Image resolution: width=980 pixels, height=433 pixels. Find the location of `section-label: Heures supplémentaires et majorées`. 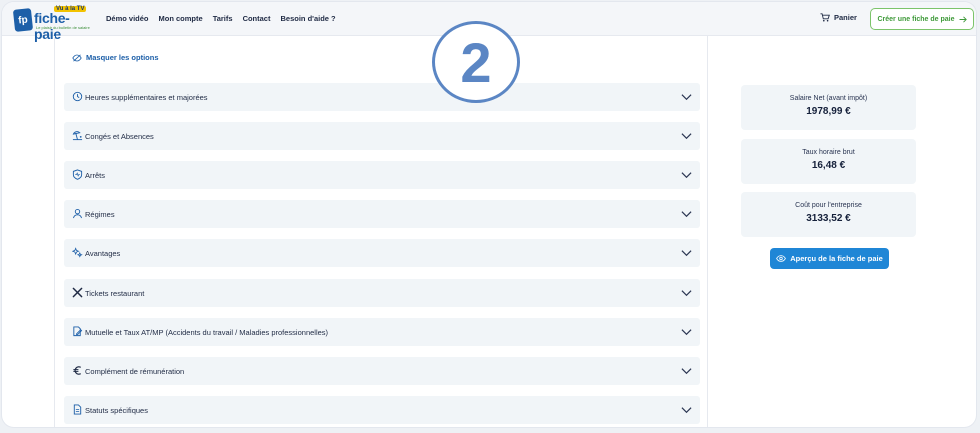

section-label: Heures supplémentaires et majorées is located at coordinates (146, 97).